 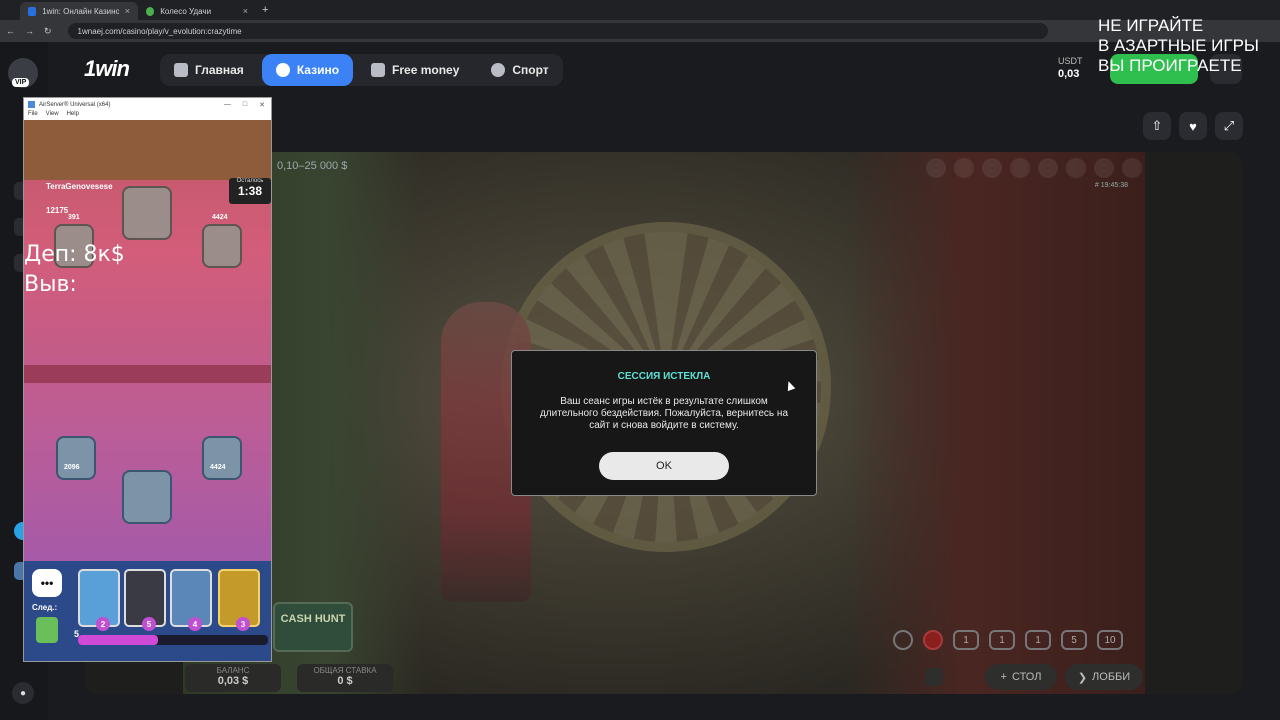 What do you see at coordinates (147, 213) in the screenshot?
I see `enemy-king-tower` at bounding box center [147, 213].